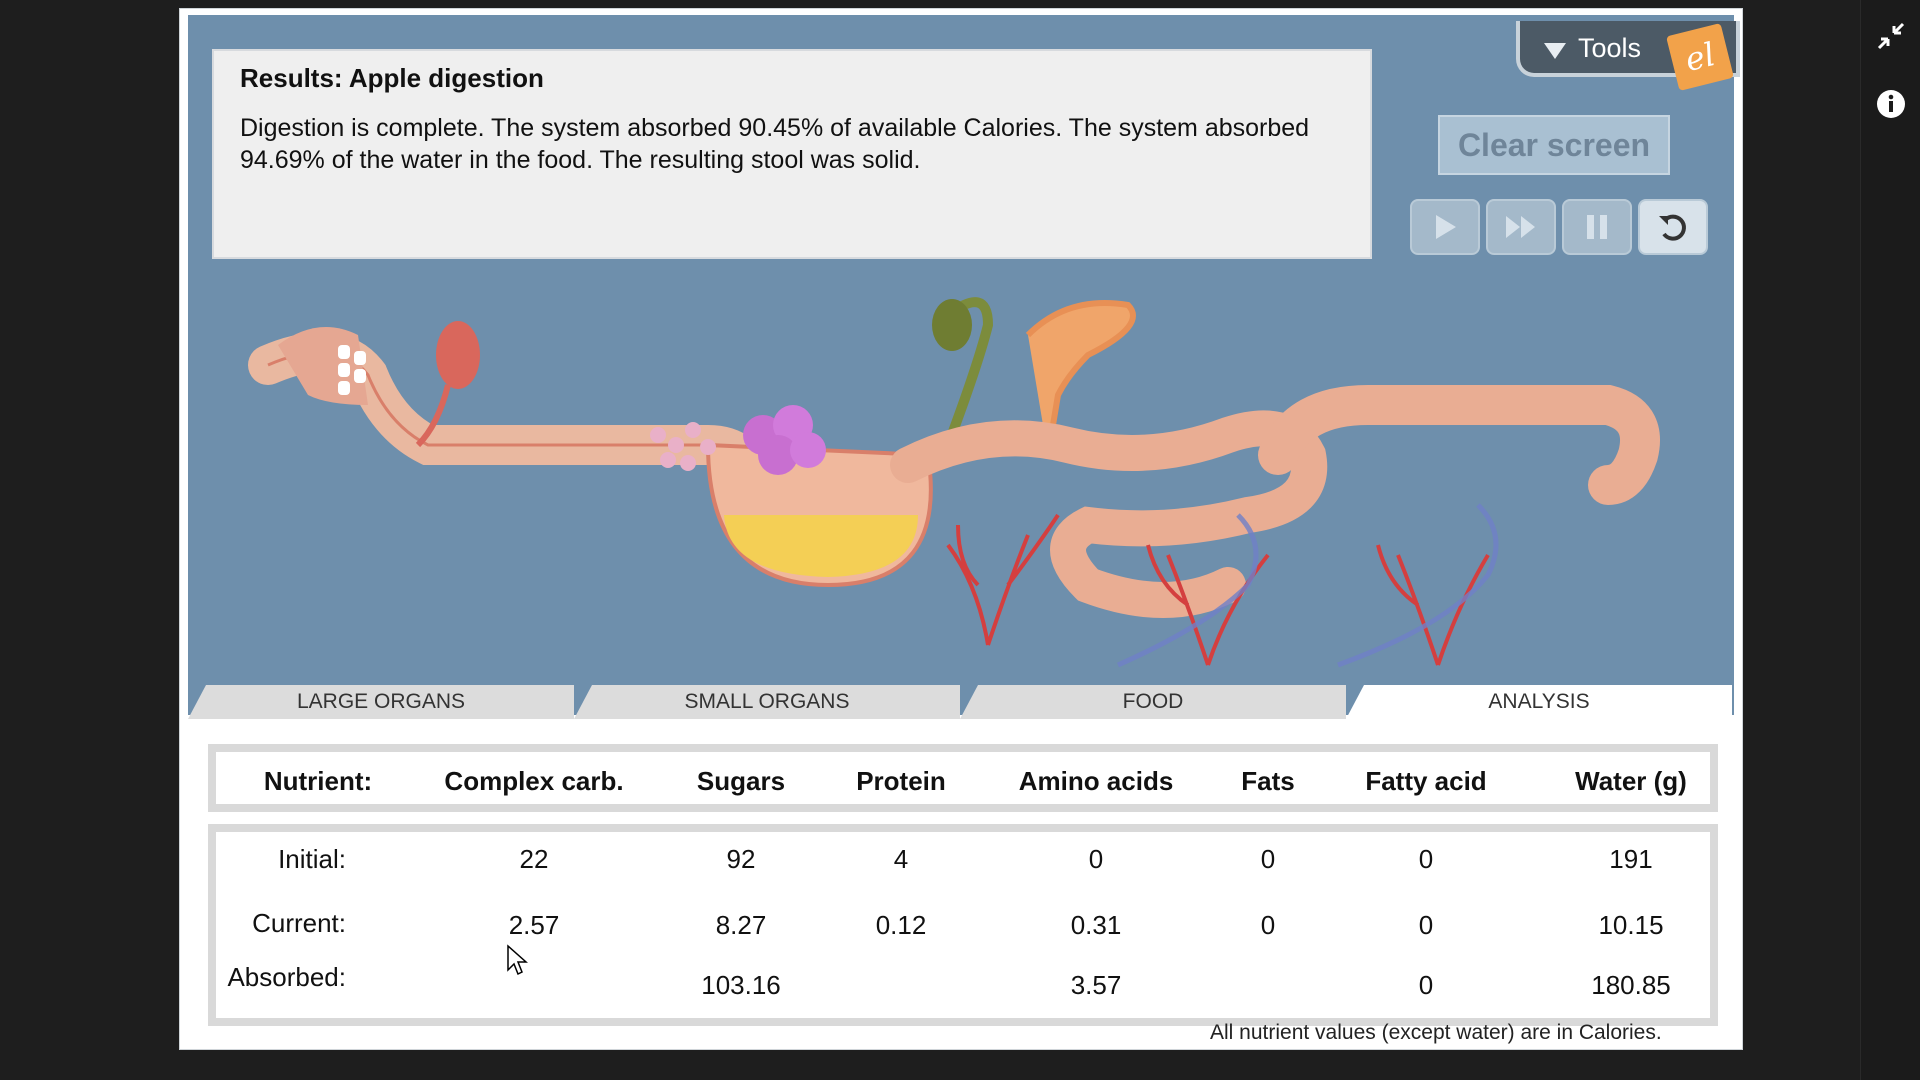 This screenshot has width=1920, height=1080. What do you see at coordinates (1631, 781) in the screenshot?
I see `header-water: Water (g)` at bounding box center [1631, 781].